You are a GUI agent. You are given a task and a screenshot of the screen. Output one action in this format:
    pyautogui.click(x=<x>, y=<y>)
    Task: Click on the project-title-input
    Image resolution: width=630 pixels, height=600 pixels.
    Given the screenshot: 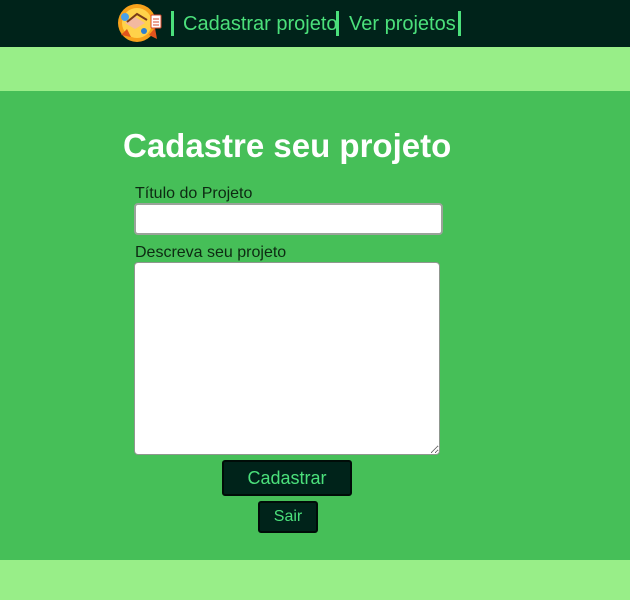 What is the action you would take?
    pyautogui.click(x=288, y=219)
    